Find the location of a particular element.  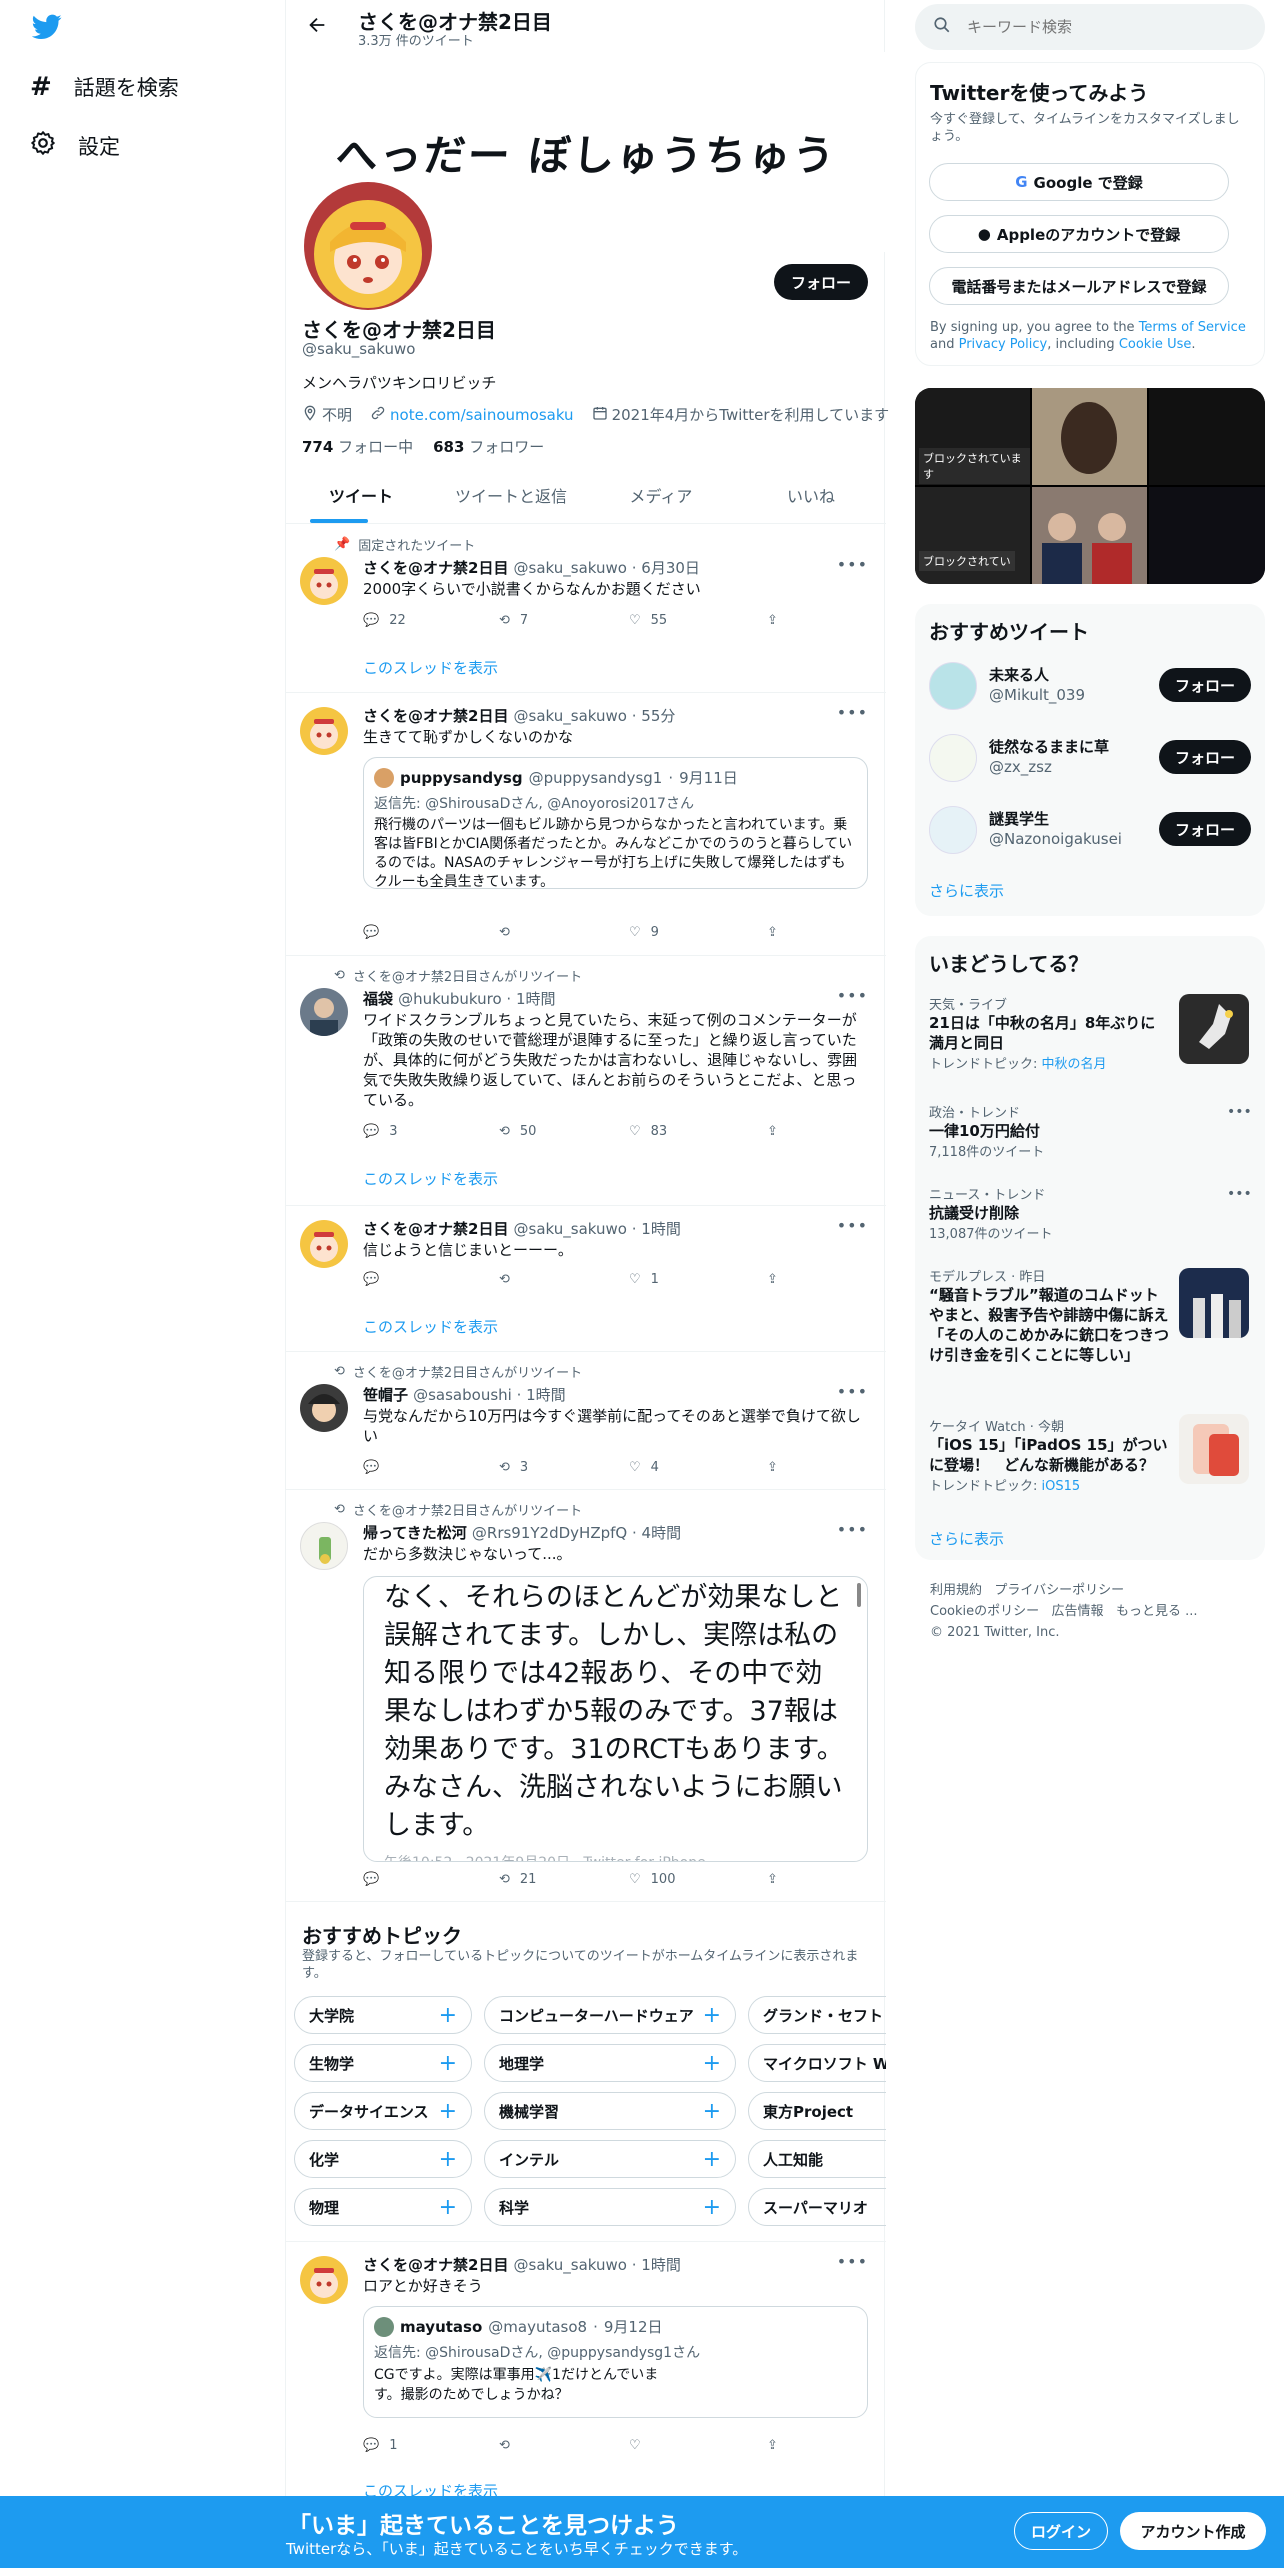

trends-show-more: さらに表示 is located at coordinates (966, 1538).